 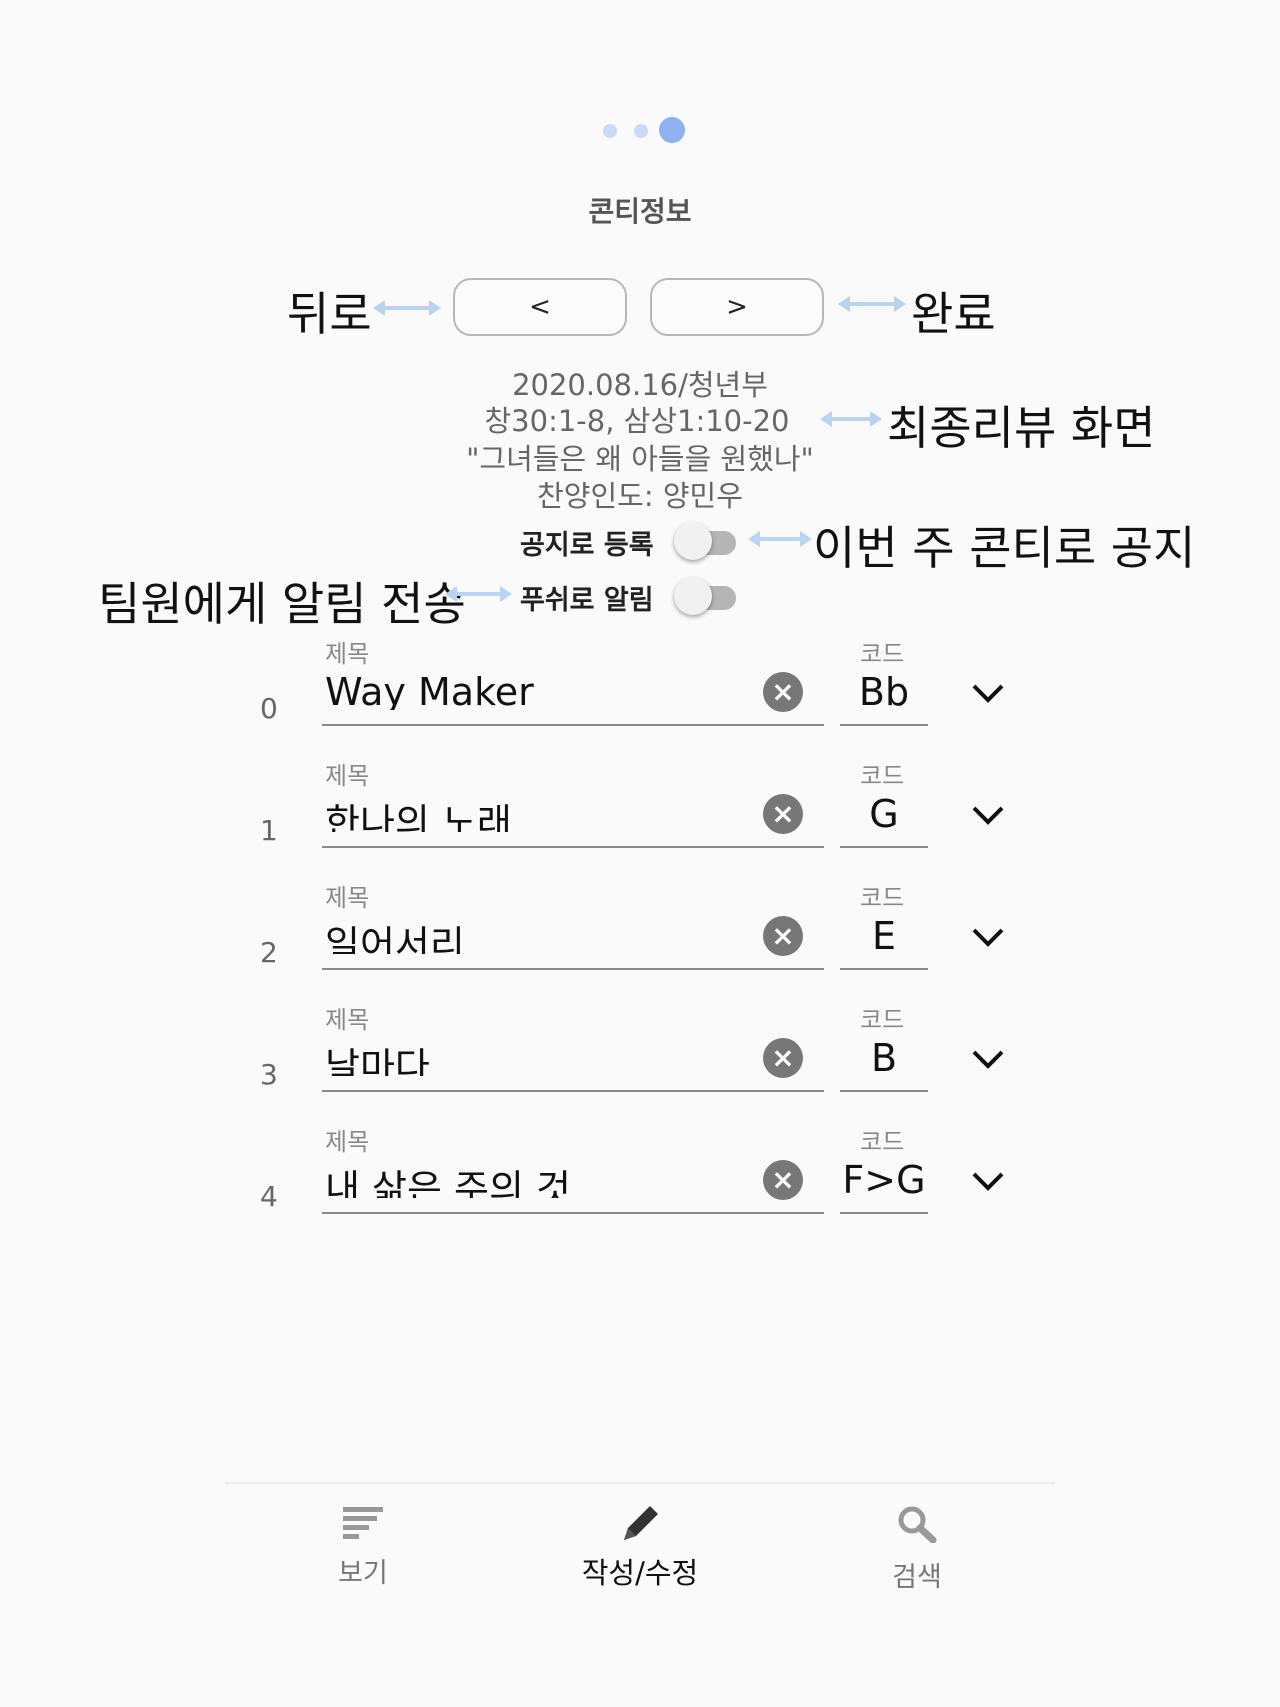 What do you see at coordinates (640, 1573) in the screenshot?
I see `tab-edit-label: 작성/수정` at bounding box center [640, 1573].